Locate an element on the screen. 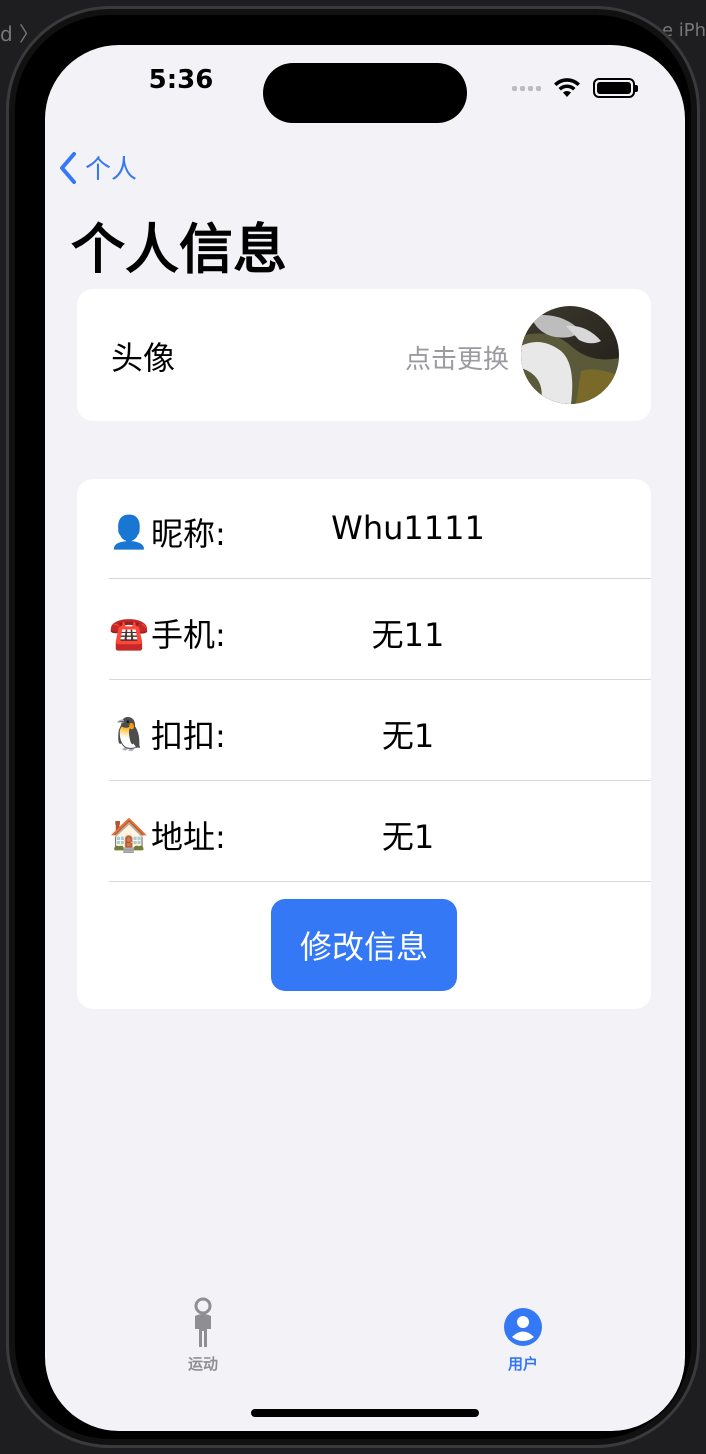 Image resolution: width=706 pixels, height=1454 pixels. address-label: 地址: is located at coordinates (188, 837).